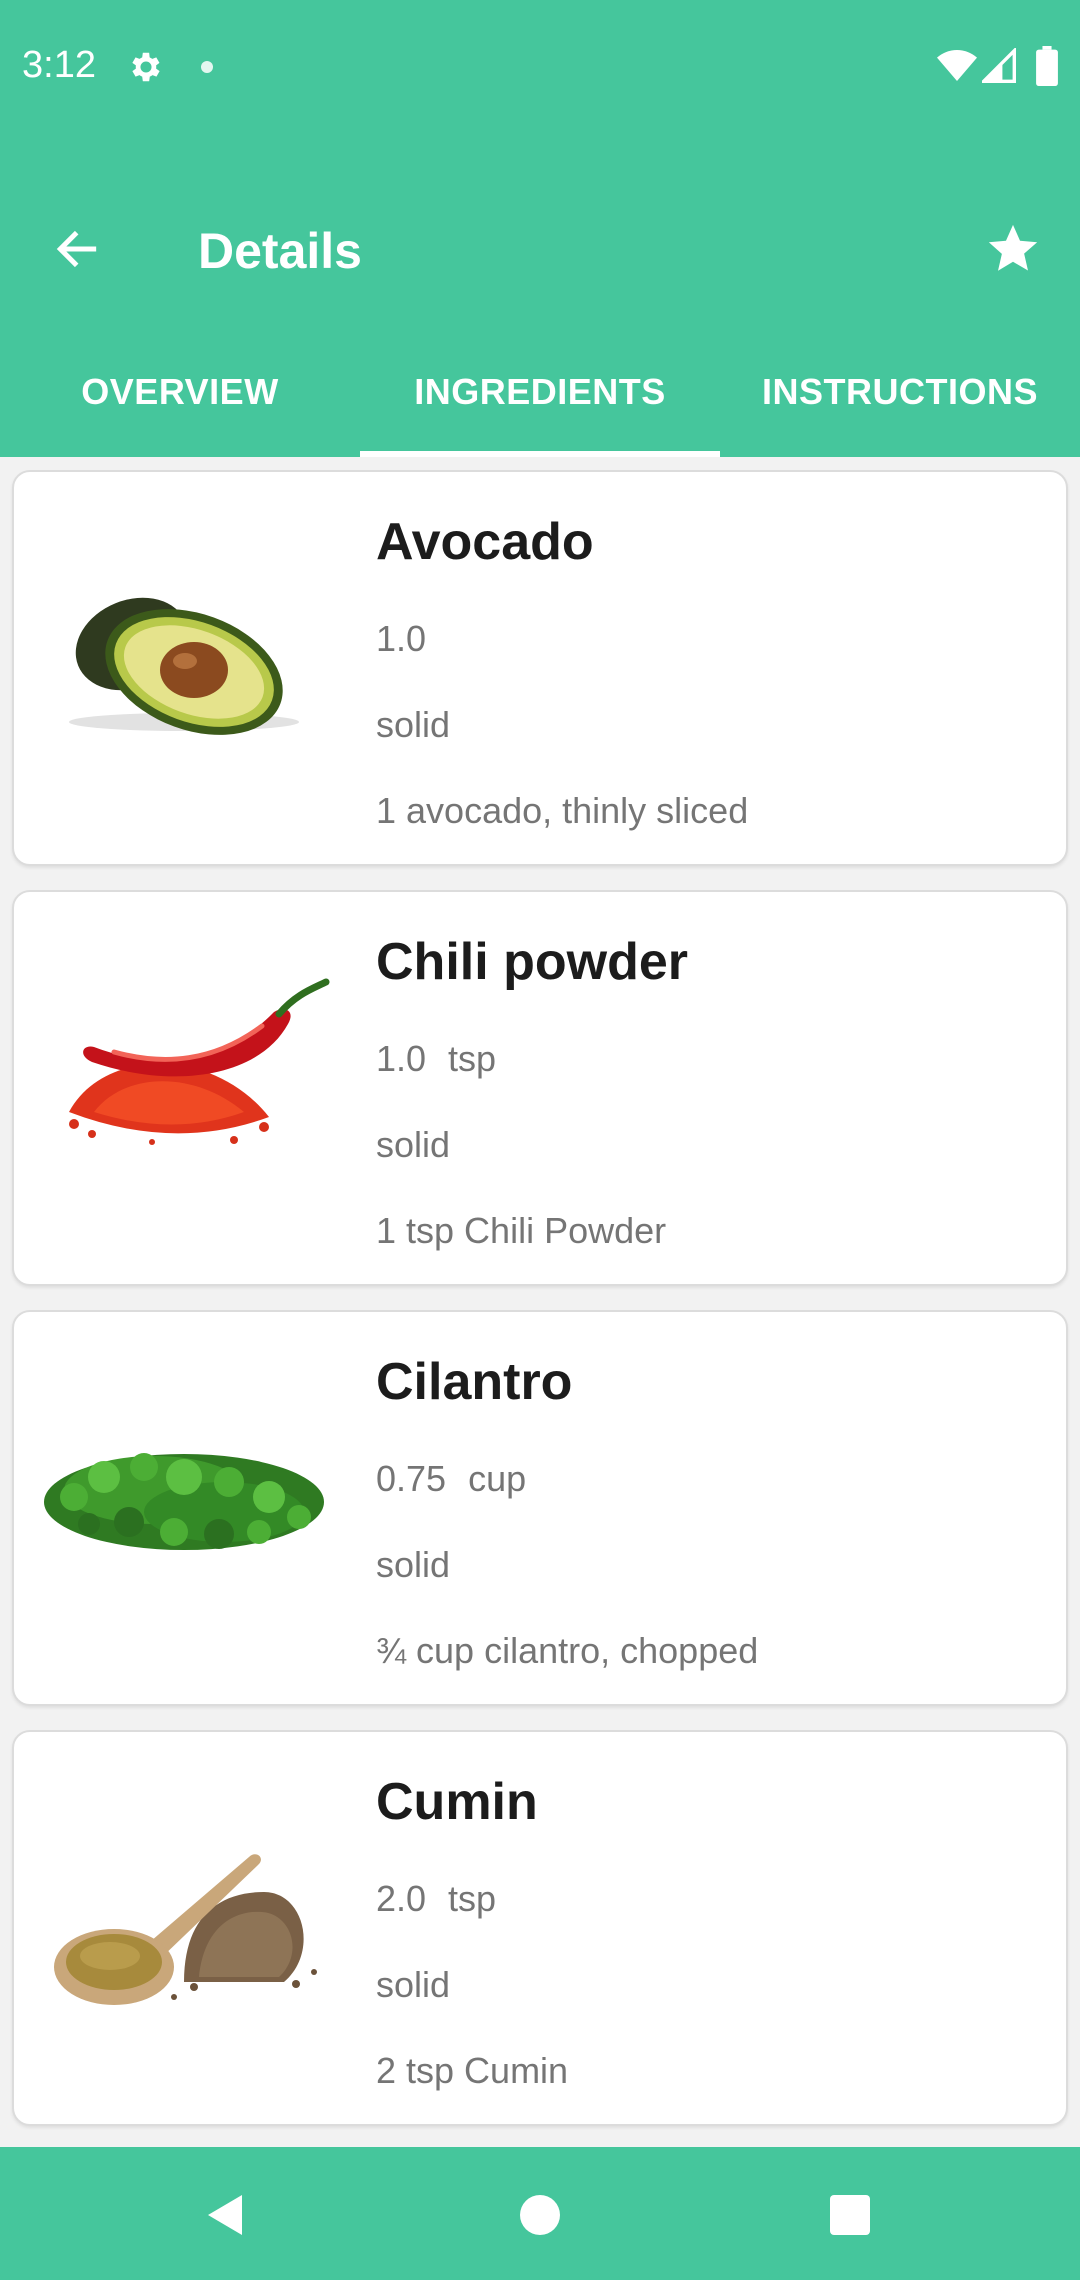 This screenshot has width=1080, height=2280. I want to click on tab-overview: OVERVIEW, so click(180, 408).